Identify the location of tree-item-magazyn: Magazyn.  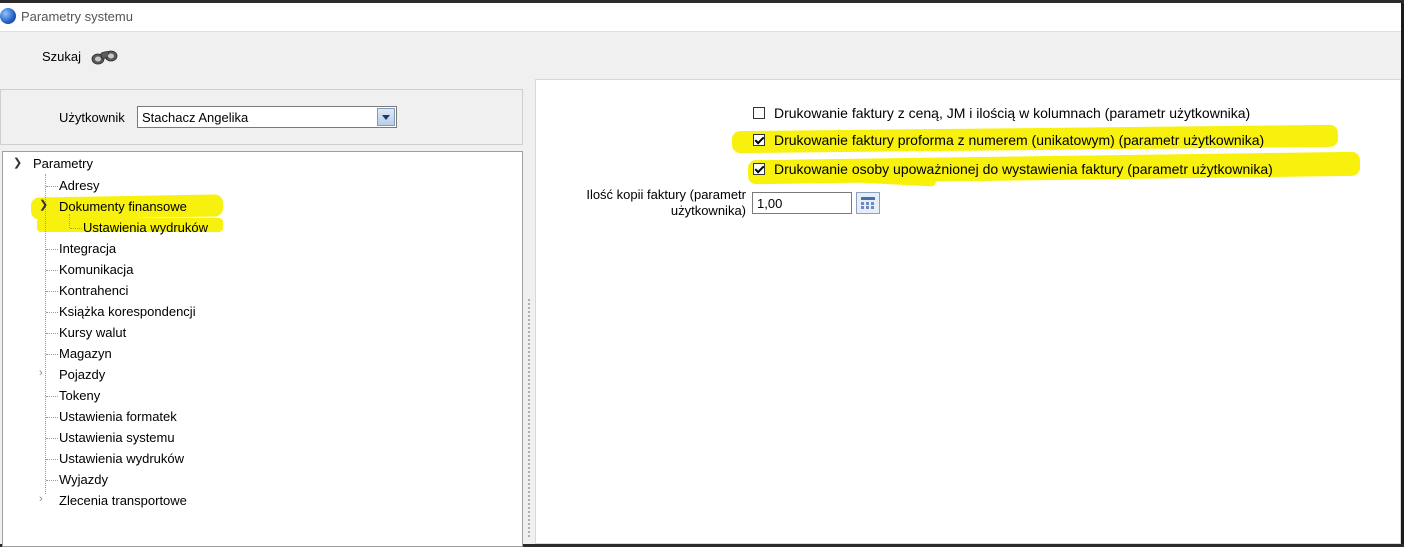
(85, 353).